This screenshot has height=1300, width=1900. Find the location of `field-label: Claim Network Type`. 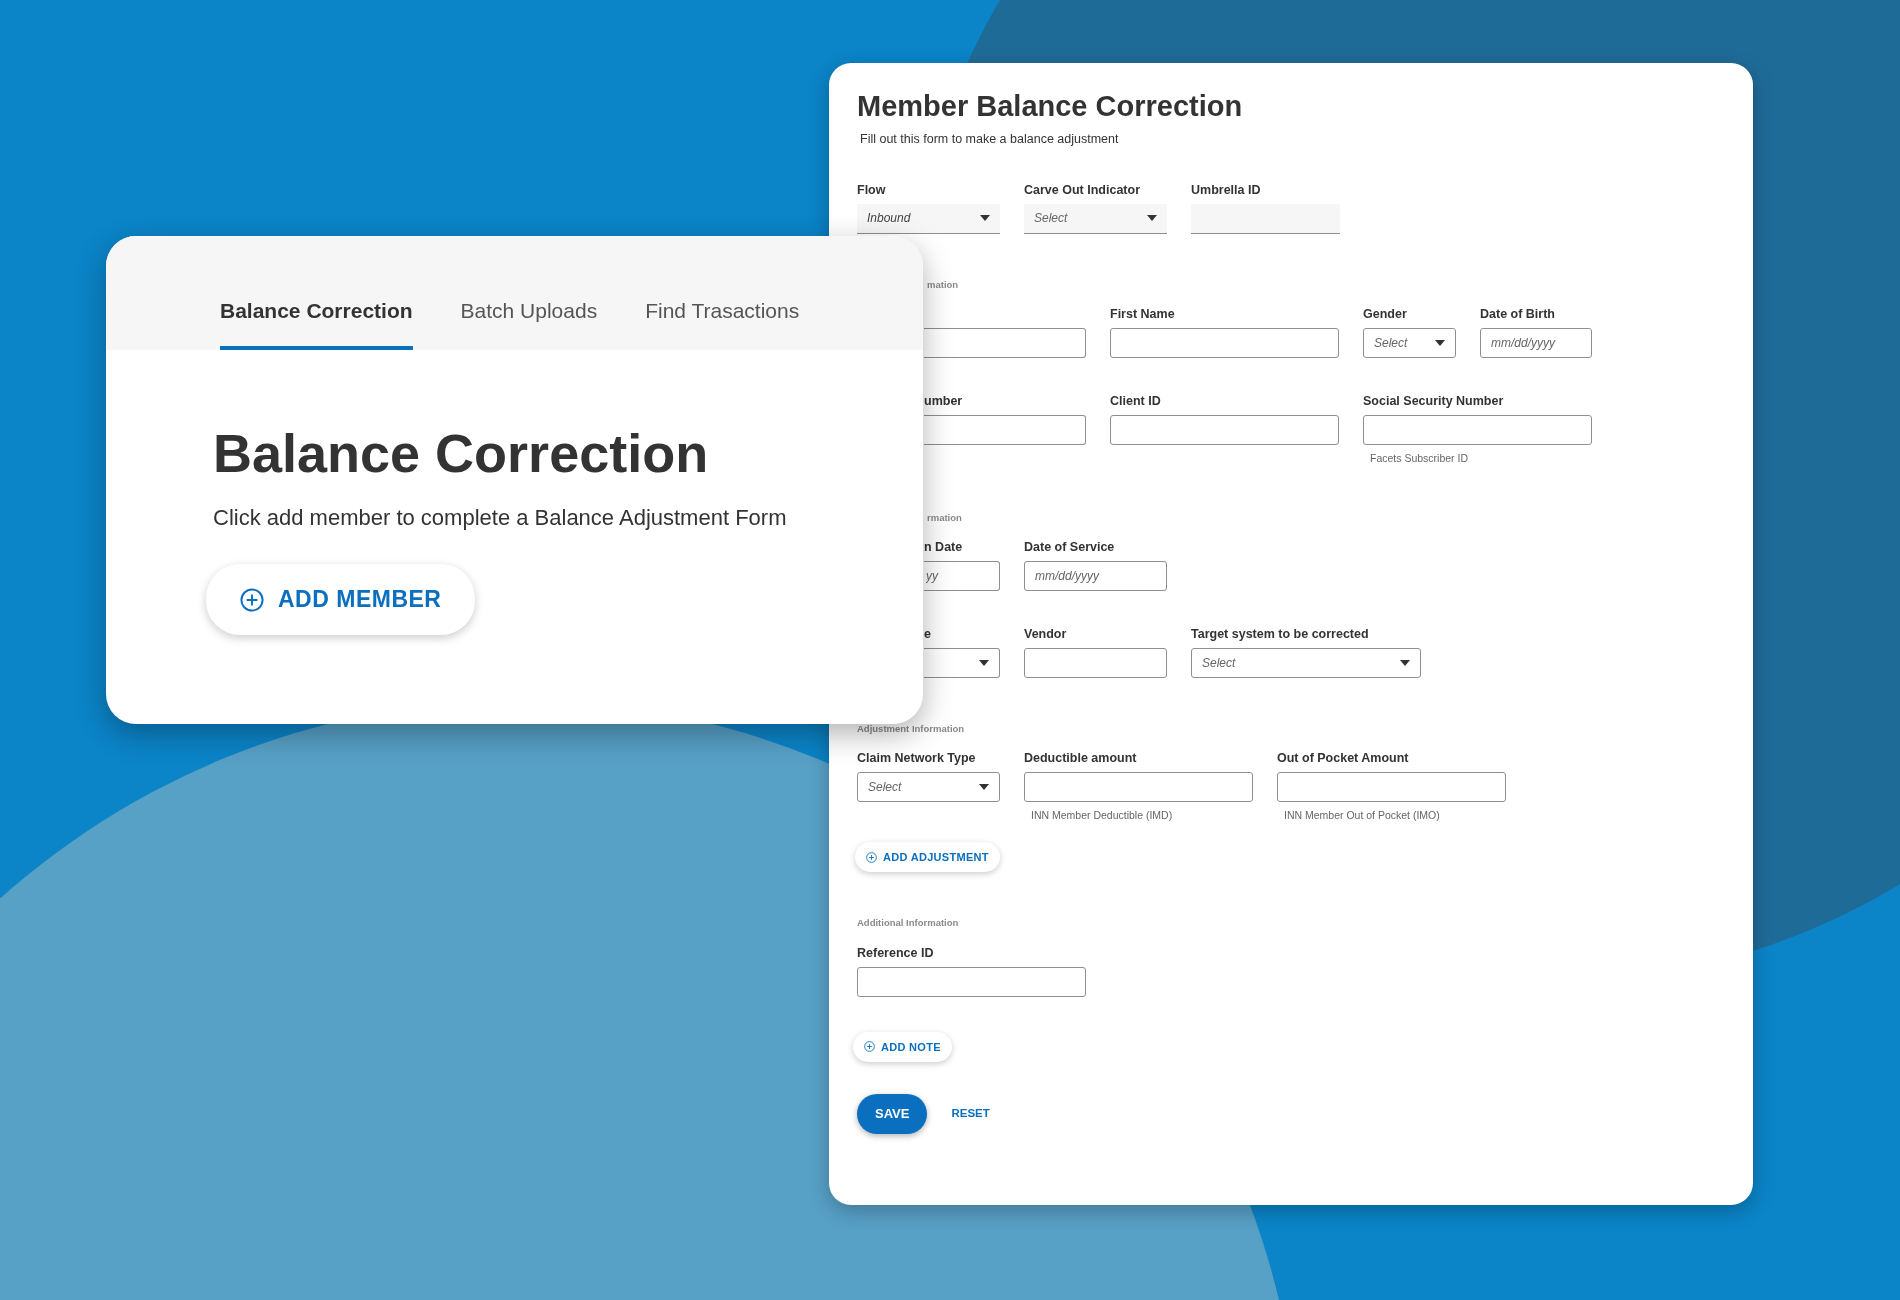

field-label: Claim Network Type is located at coordinates (917, 758).